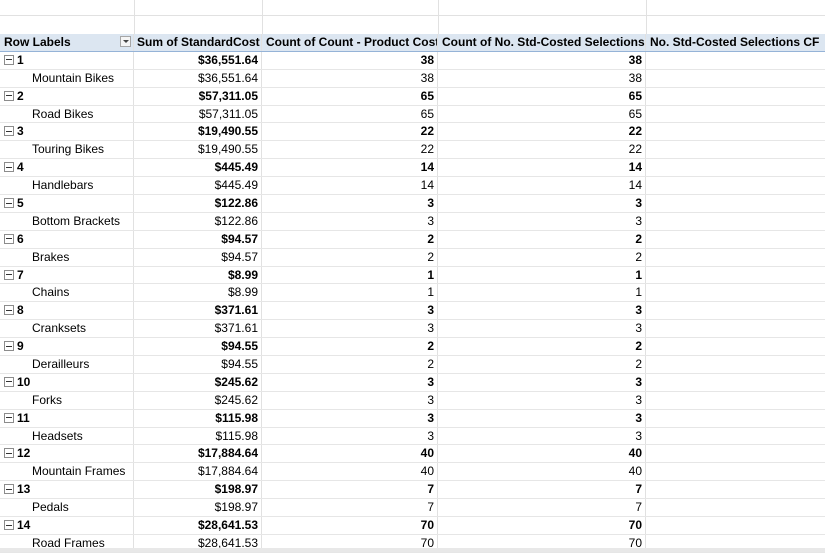  What do you see at coordinates (542, 525) in the screenshot?
I see `count-std-costed-cell: 70` at bounding box center [542, 525].